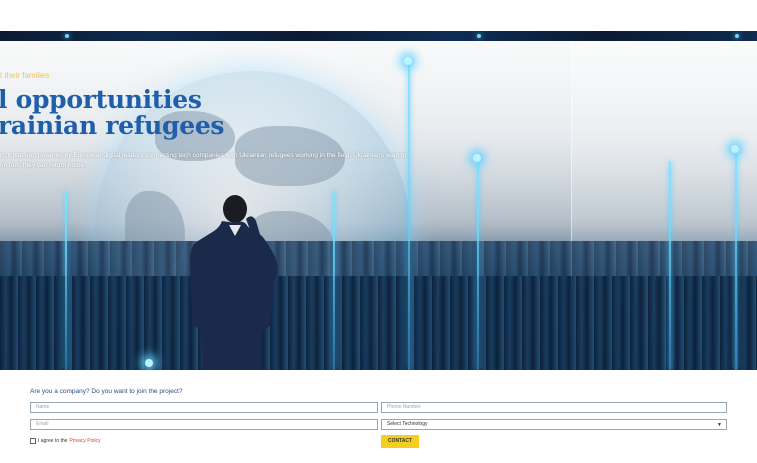  Describe the element at coordinates (554, 407) in the screenshot. I see `phone-field: Phone Number` at that location.